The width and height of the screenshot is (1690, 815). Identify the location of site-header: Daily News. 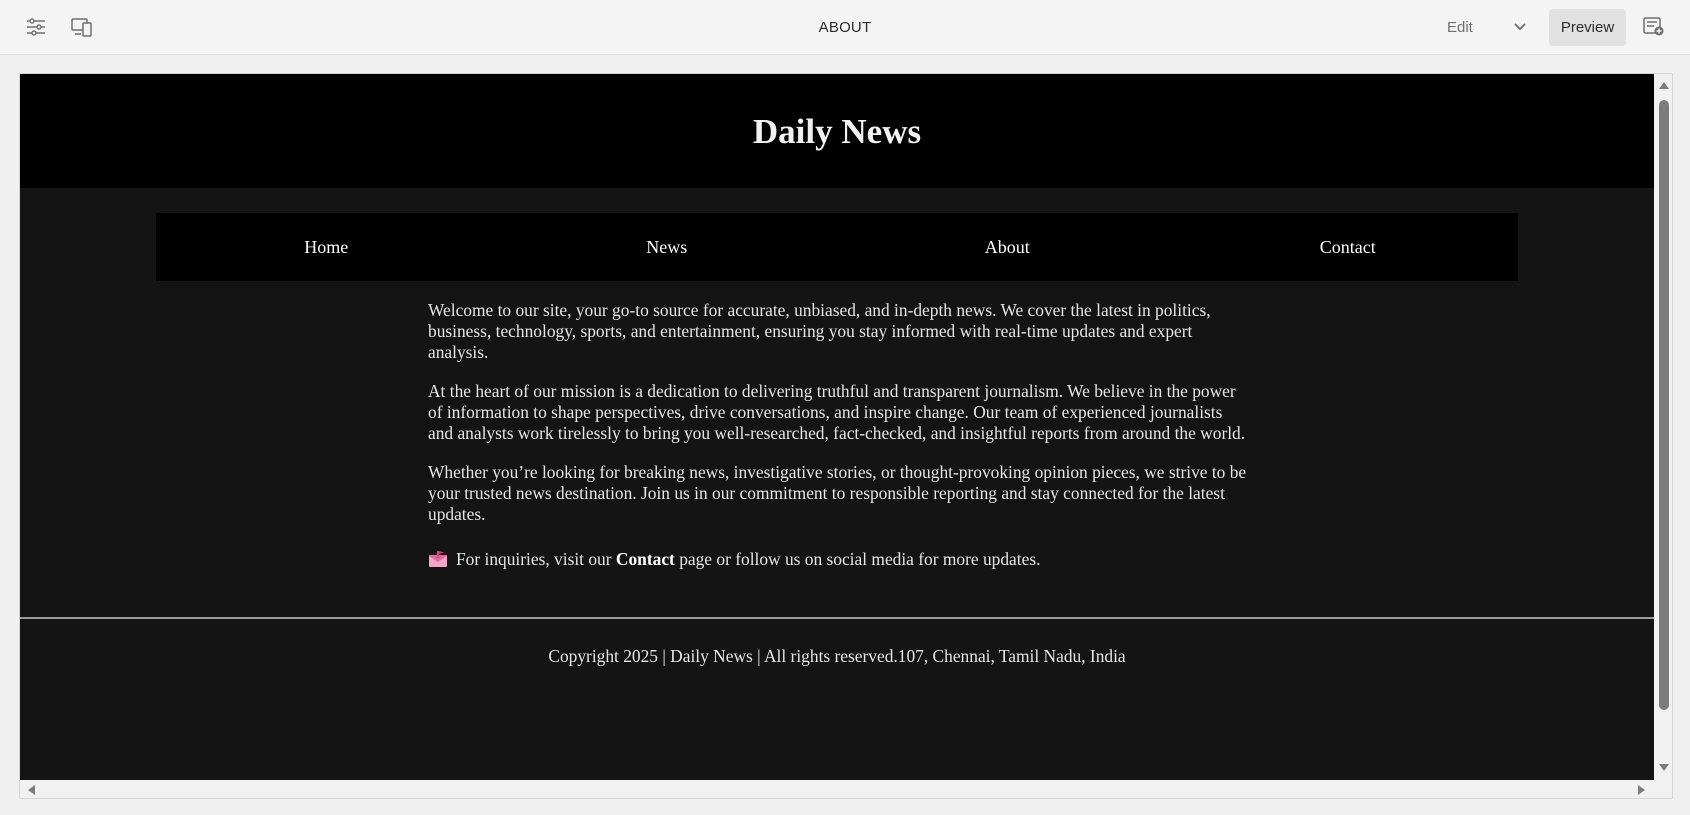
(837, 131).